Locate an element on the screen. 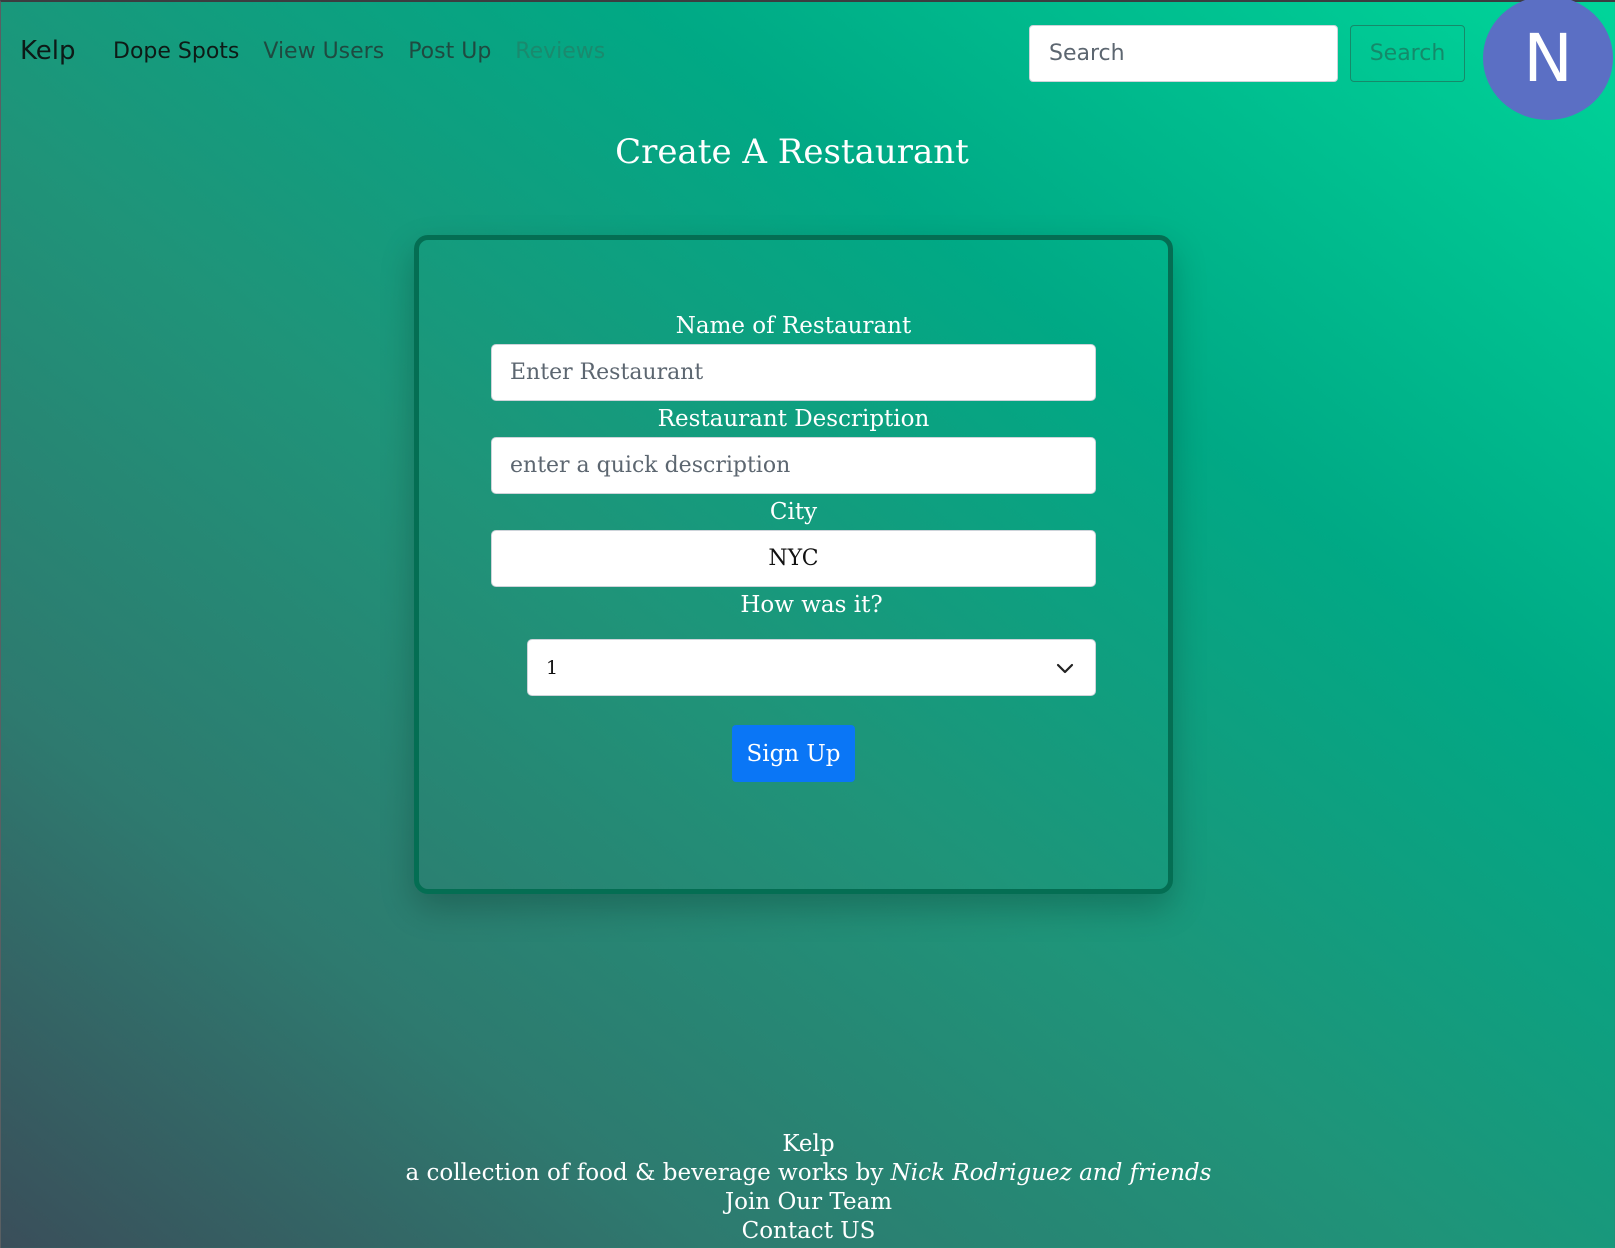 The height and width of the screenshot is (1248, 1615). chevron-down-icon is located at coordinates (1065, 668).